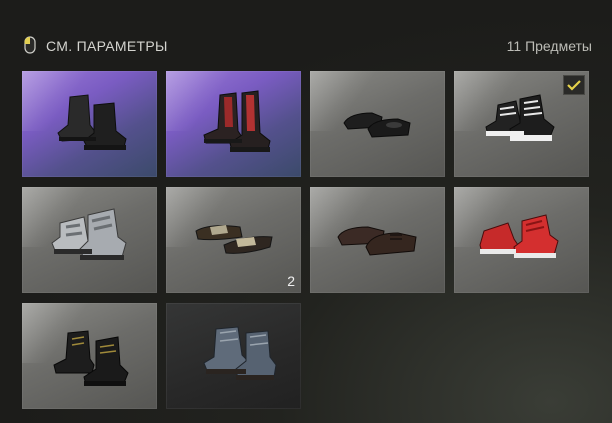  I want to click on inventory-slot-sandals: 2, so click(233, 240).